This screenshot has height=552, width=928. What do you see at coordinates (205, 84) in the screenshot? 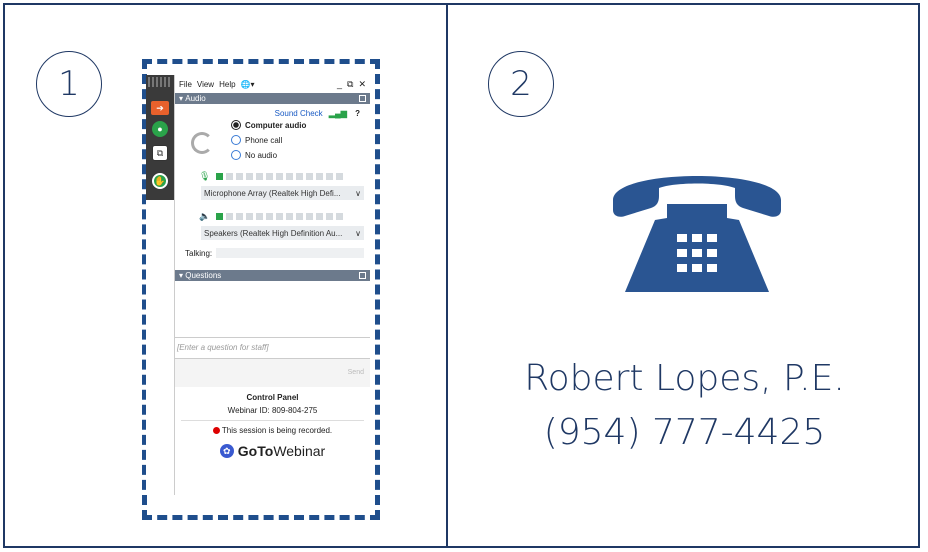
I see `menu-view: View` at bounding box center [205, 84].